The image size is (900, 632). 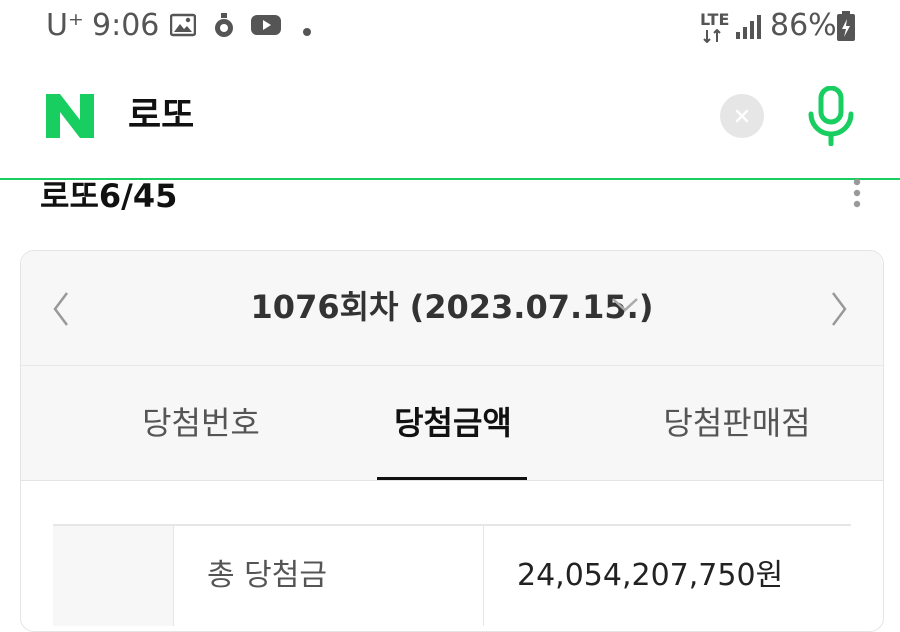 What do you see at coordinates (65, 25) in the screenshot?
I see `carrier-label: U⁺` at bounding box center [65, 25].